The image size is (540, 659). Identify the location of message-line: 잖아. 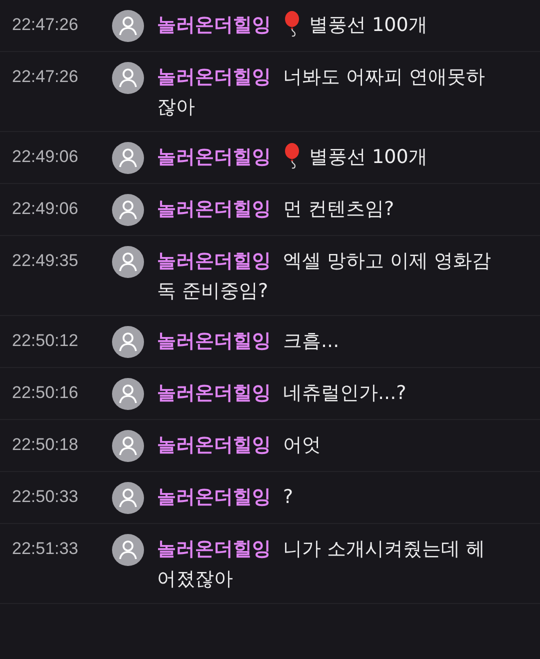
(176, 107).